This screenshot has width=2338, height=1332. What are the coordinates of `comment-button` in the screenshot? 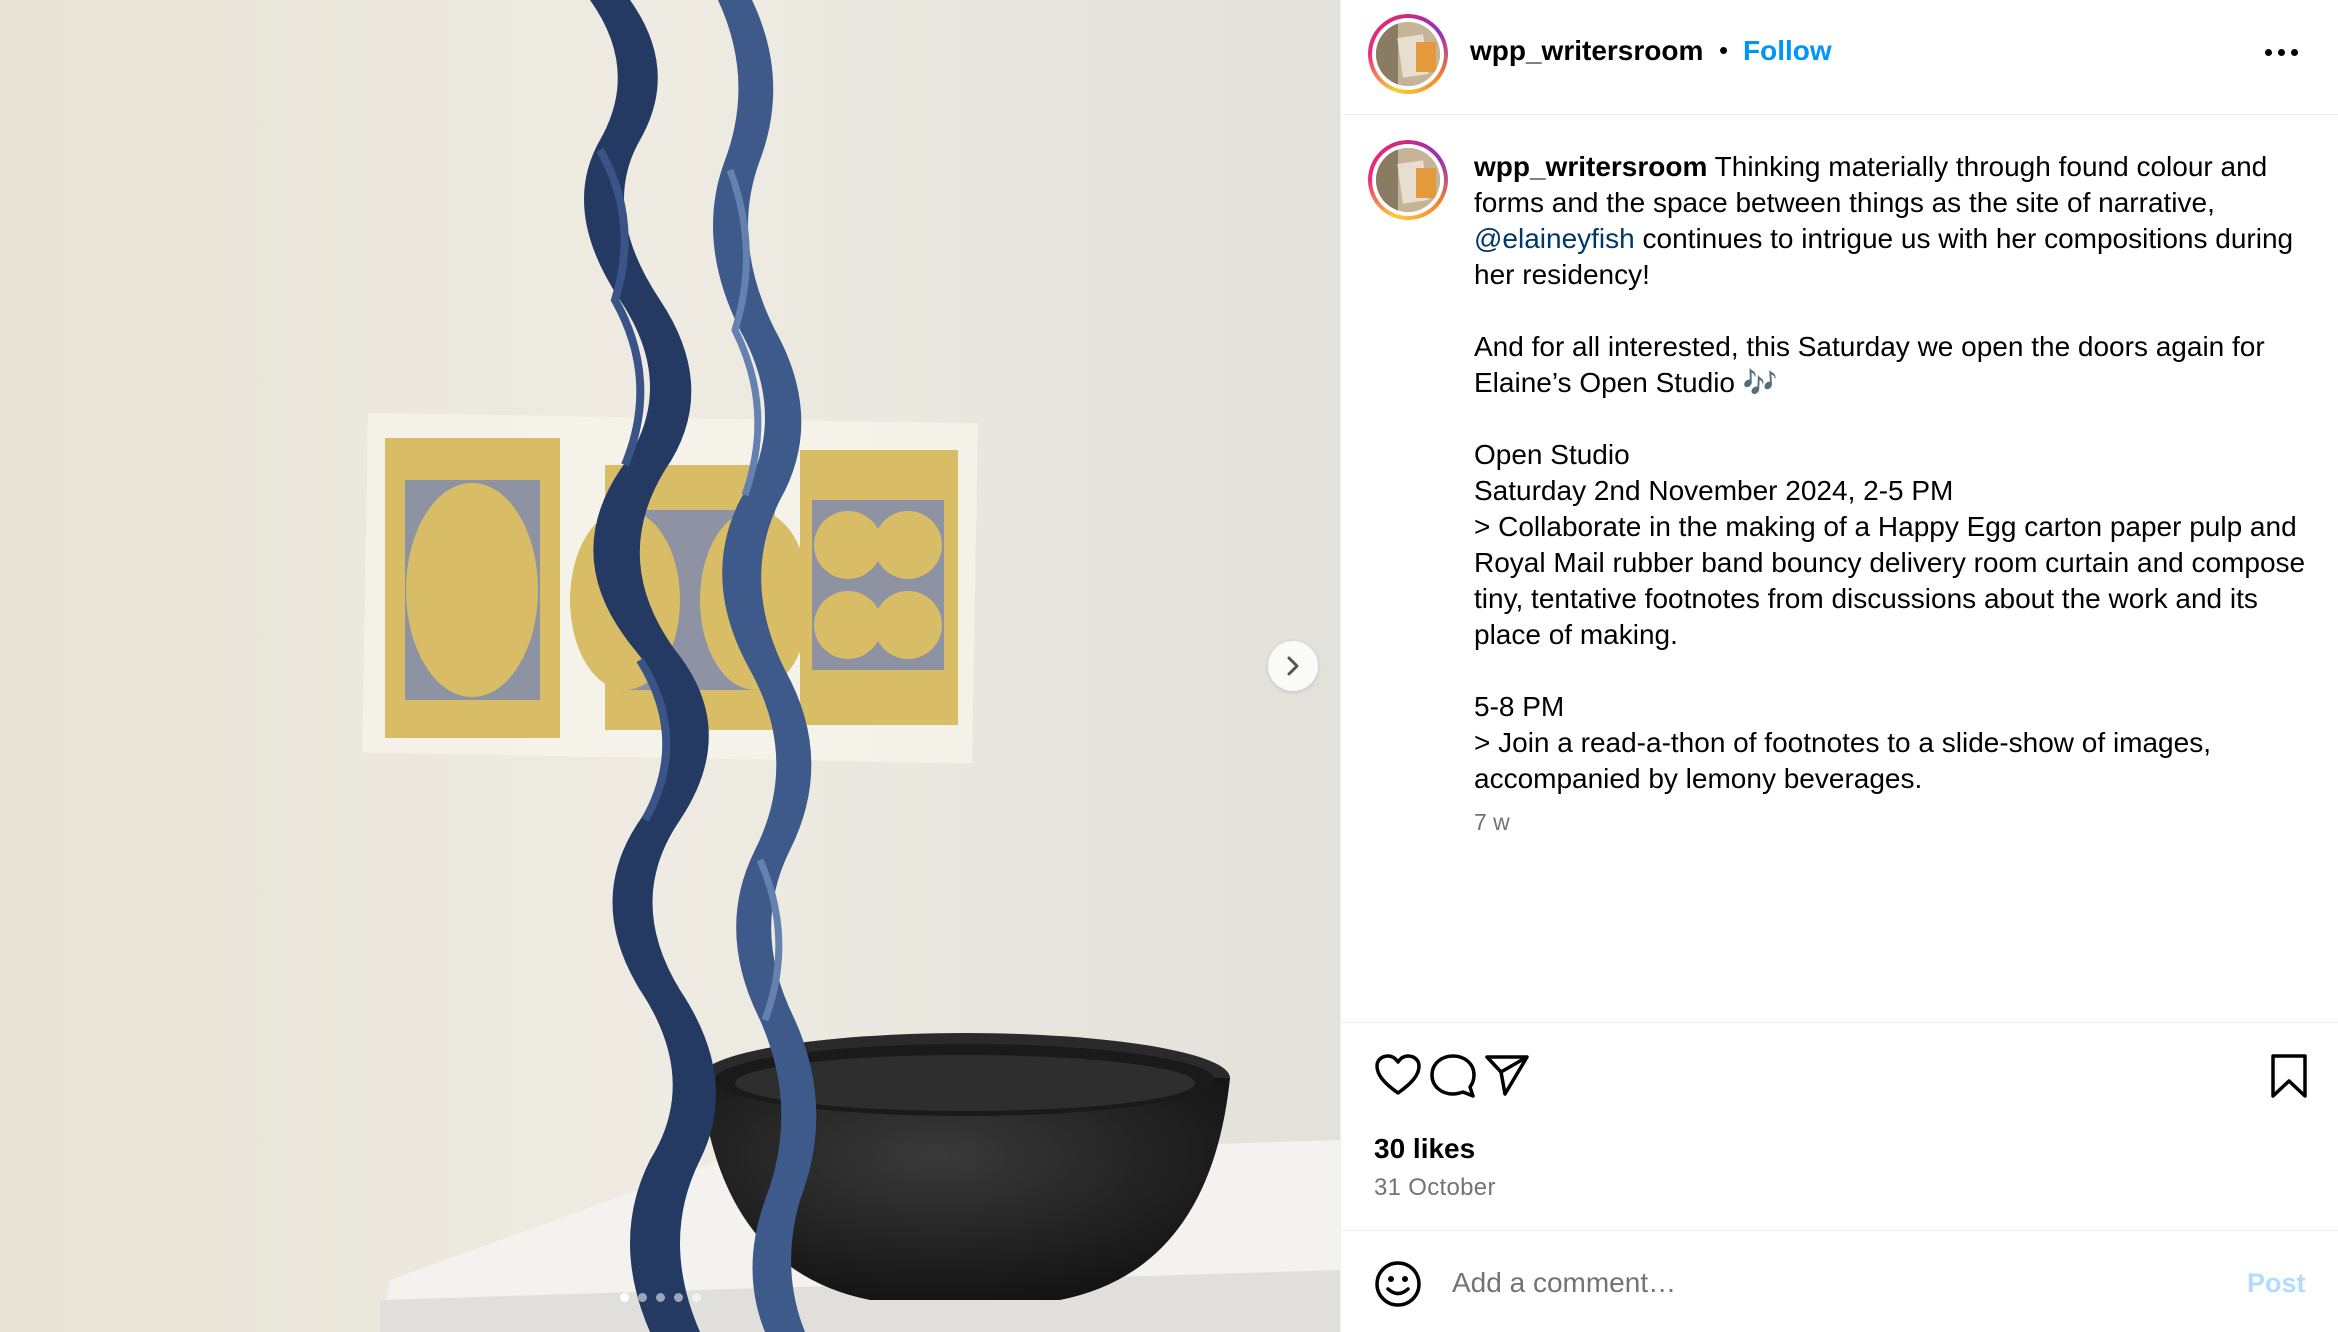 It's located at (1453, 1078).